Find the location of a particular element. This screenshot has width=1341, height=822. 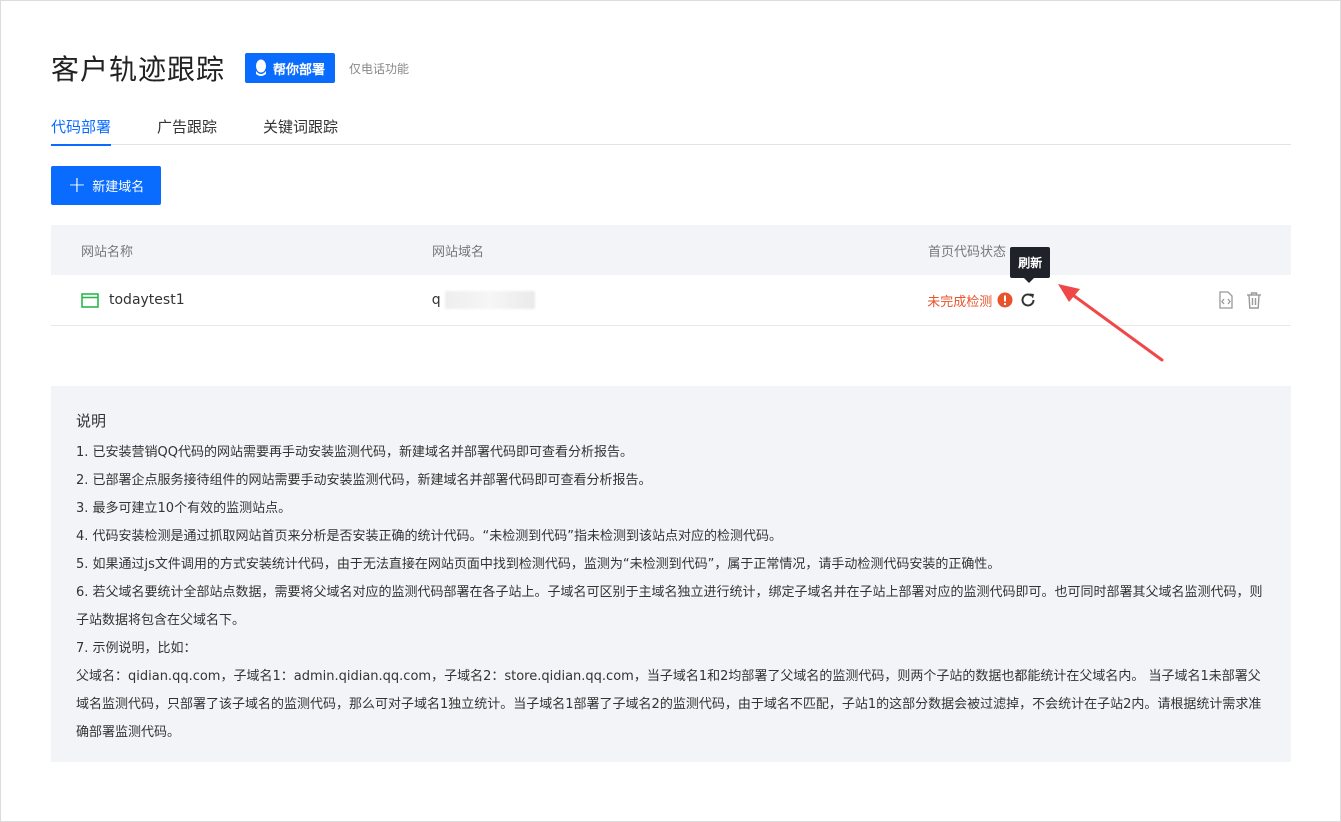

table-header: 网站名称 网站域名 首页代码状态 is located at coordinates (671, 250).